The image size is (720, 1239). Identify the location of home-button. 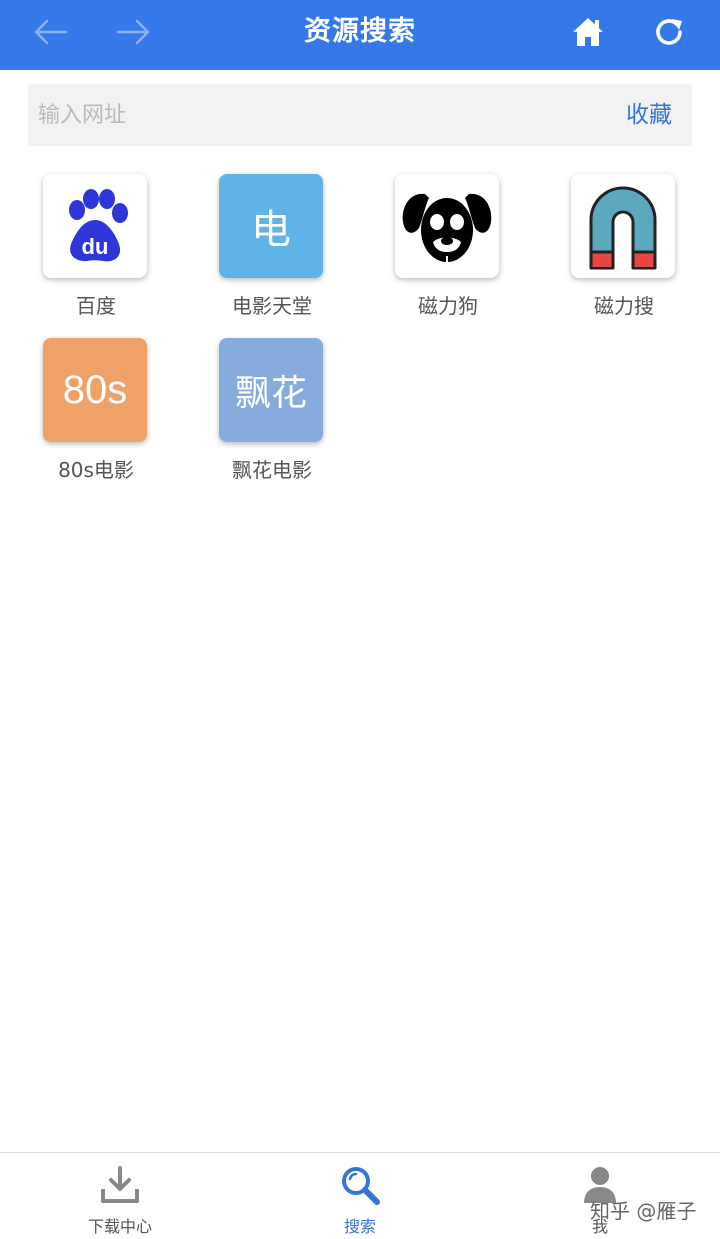
(588, 32).